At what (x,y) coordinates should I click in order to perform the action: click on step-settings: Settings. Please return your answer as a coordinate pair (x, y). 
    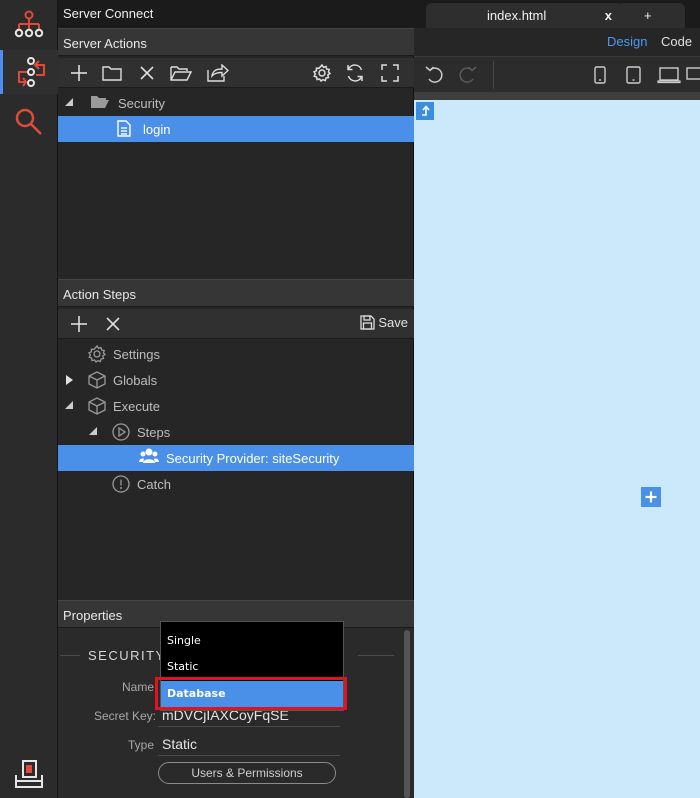
    Looking at the image, I should click on (236, 354).